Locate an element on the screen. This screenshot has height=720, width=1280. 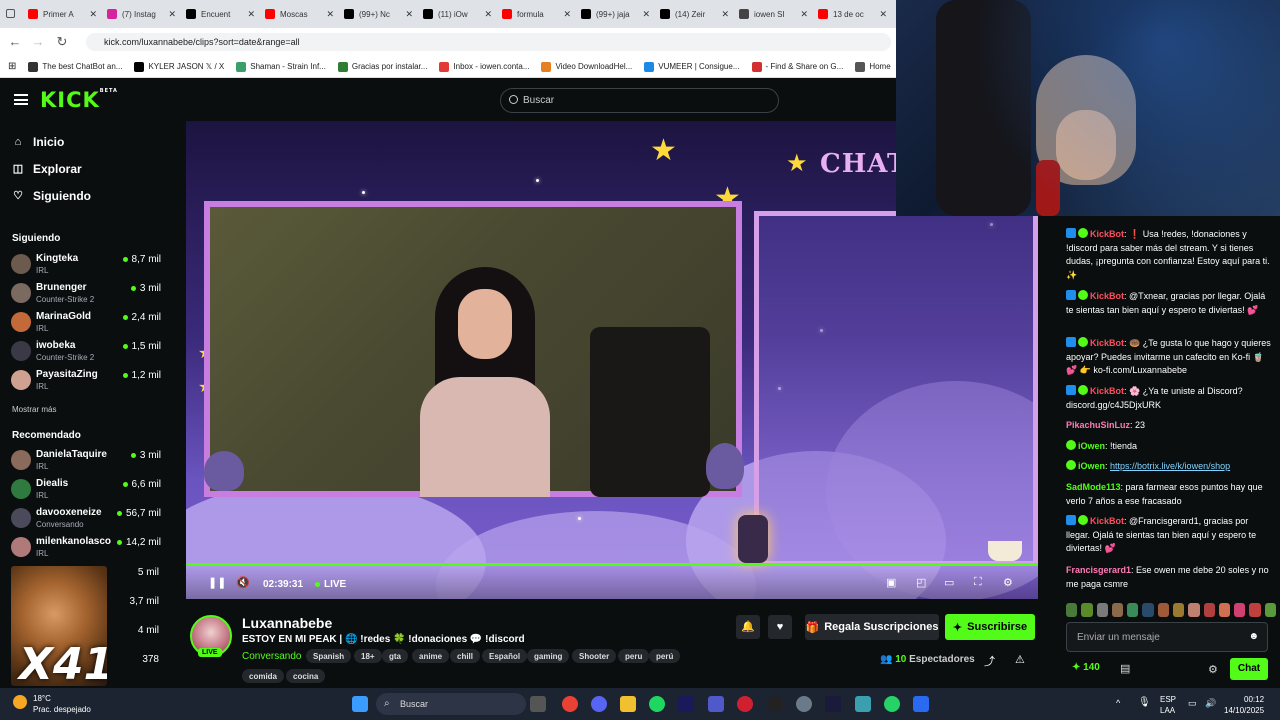
browser-tab: formula ✕ is located at coordinates (535, 14).